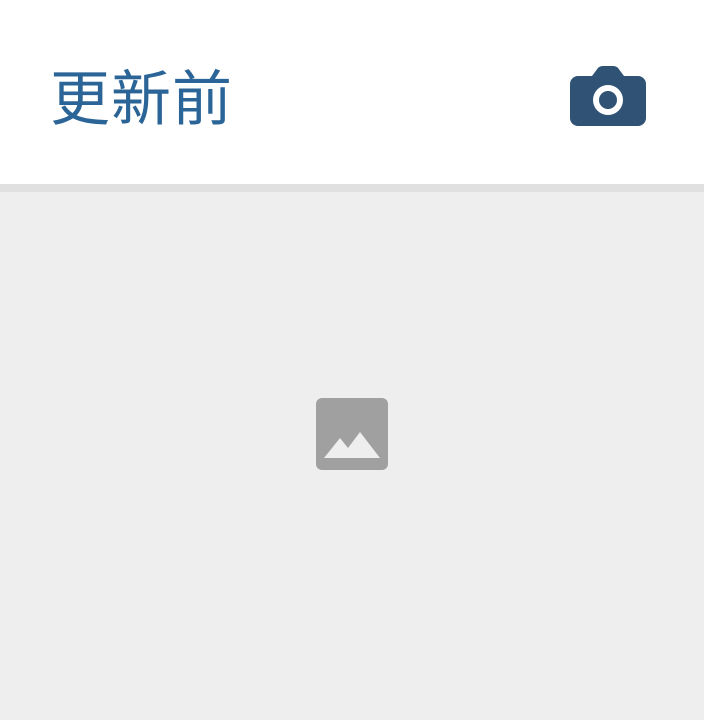 Image resolution: width=704 pixels, height=720 pixels. I want to click on header-divider, so click(352, 188).